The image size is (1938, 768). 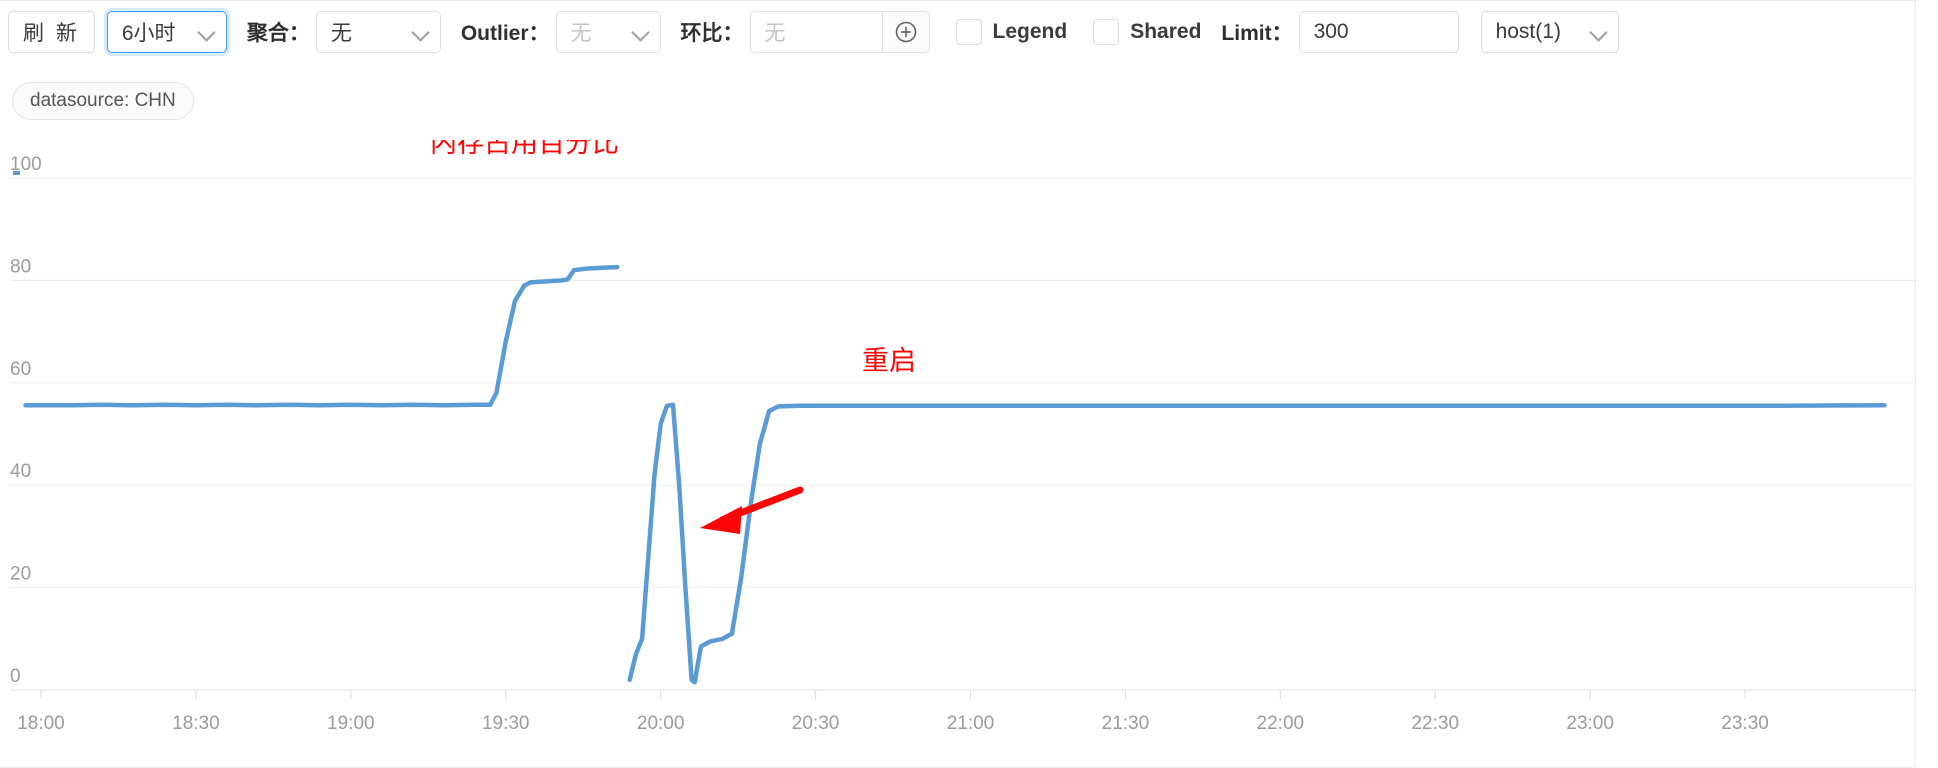 I want to click on refresh-button: 刷 新, so click(x=51, y=32).